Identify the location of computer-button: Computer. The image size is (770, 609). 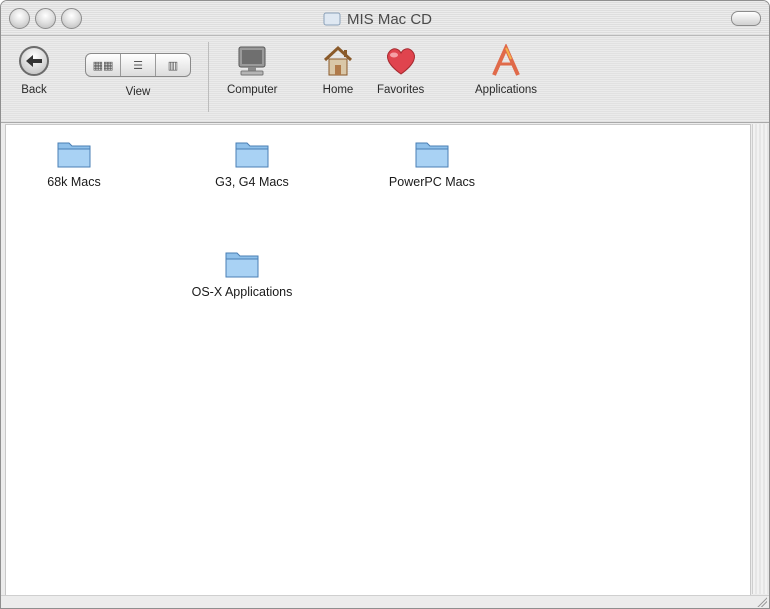
(252, 70).